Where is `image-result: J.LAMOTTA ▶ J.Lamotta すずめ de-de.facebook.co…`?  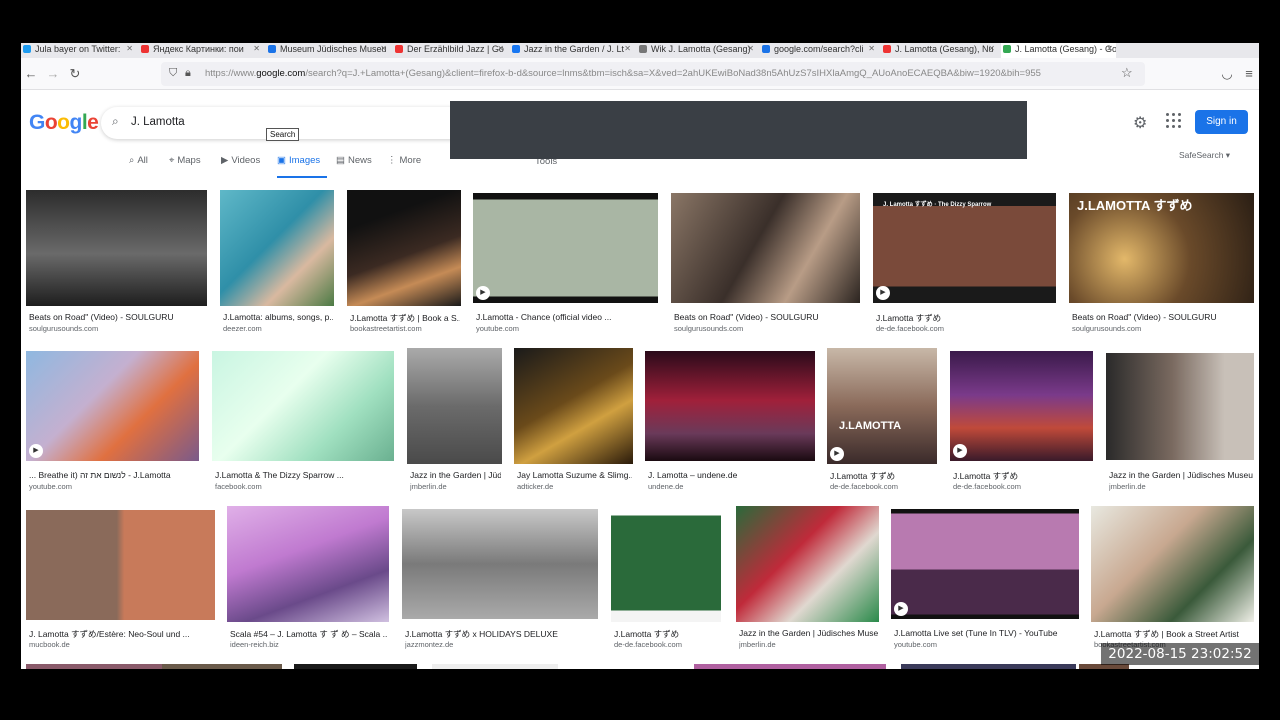 image-result: J.LAMOTTA ▶ J.Lamotta すずめ de-de.facebook.co… is located at coordinates (882, 428).